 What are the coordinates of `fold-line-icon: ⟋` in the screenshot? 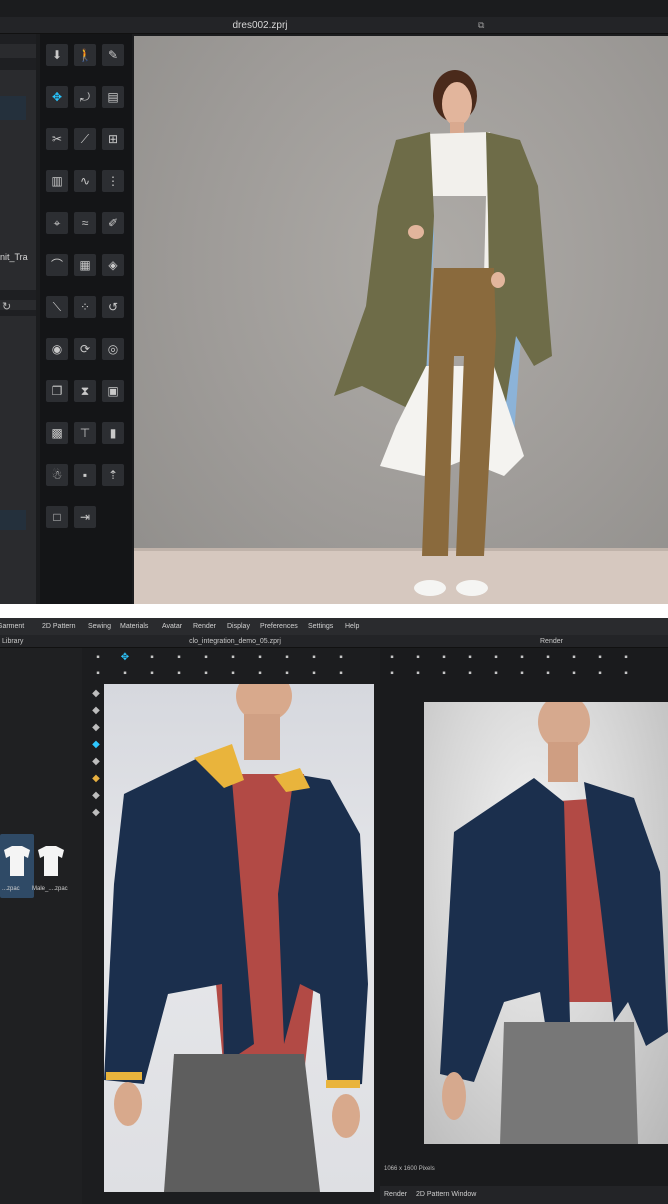 It's located at (85, 139).